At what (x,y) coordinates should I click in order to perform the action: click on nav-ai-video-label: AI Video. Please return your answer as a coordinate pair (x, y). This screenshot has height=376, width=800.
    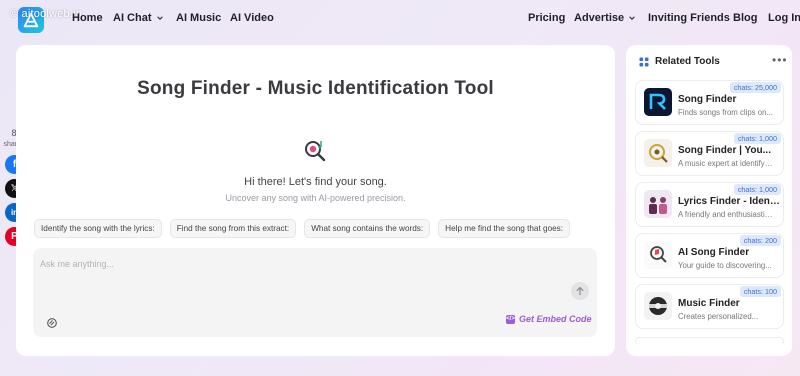
    Looking at the image, I should click on (252, 18).